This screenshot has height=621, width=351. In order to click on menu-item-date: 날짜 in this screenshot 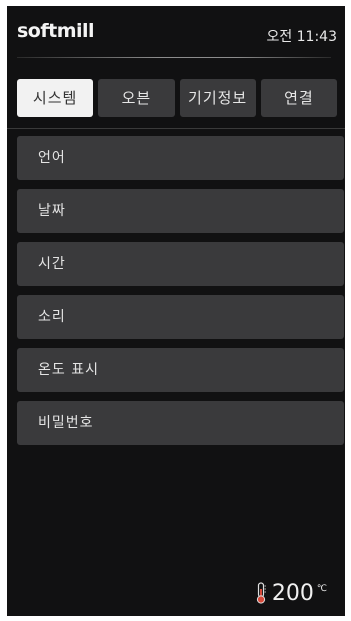, I will do `click(180, 211)`.